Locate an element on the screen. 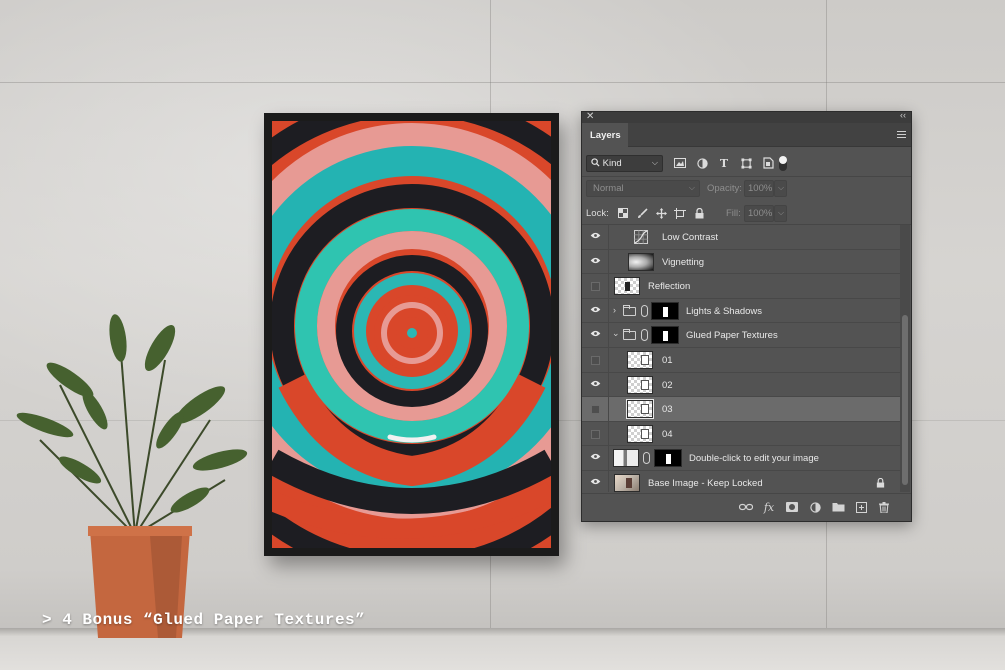  layer-name: Double-click to edit your image is located at coordinates (754, 459).